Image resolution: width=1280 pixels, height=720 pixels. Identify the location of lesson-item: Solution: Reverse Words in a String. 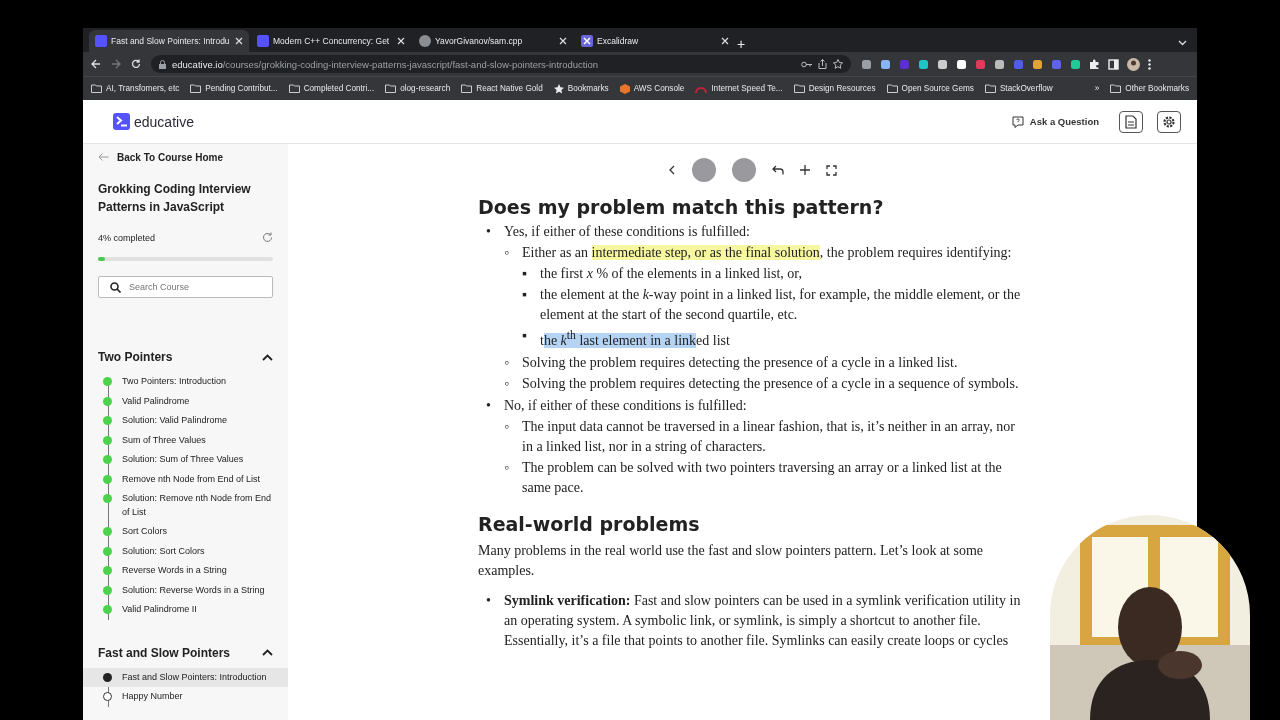
(185, 590).